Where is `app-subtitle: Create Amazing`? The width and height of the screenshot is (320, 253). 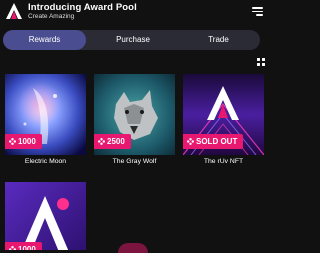
app-subtitle: Create Amazing is located at coordinates (51, 16).